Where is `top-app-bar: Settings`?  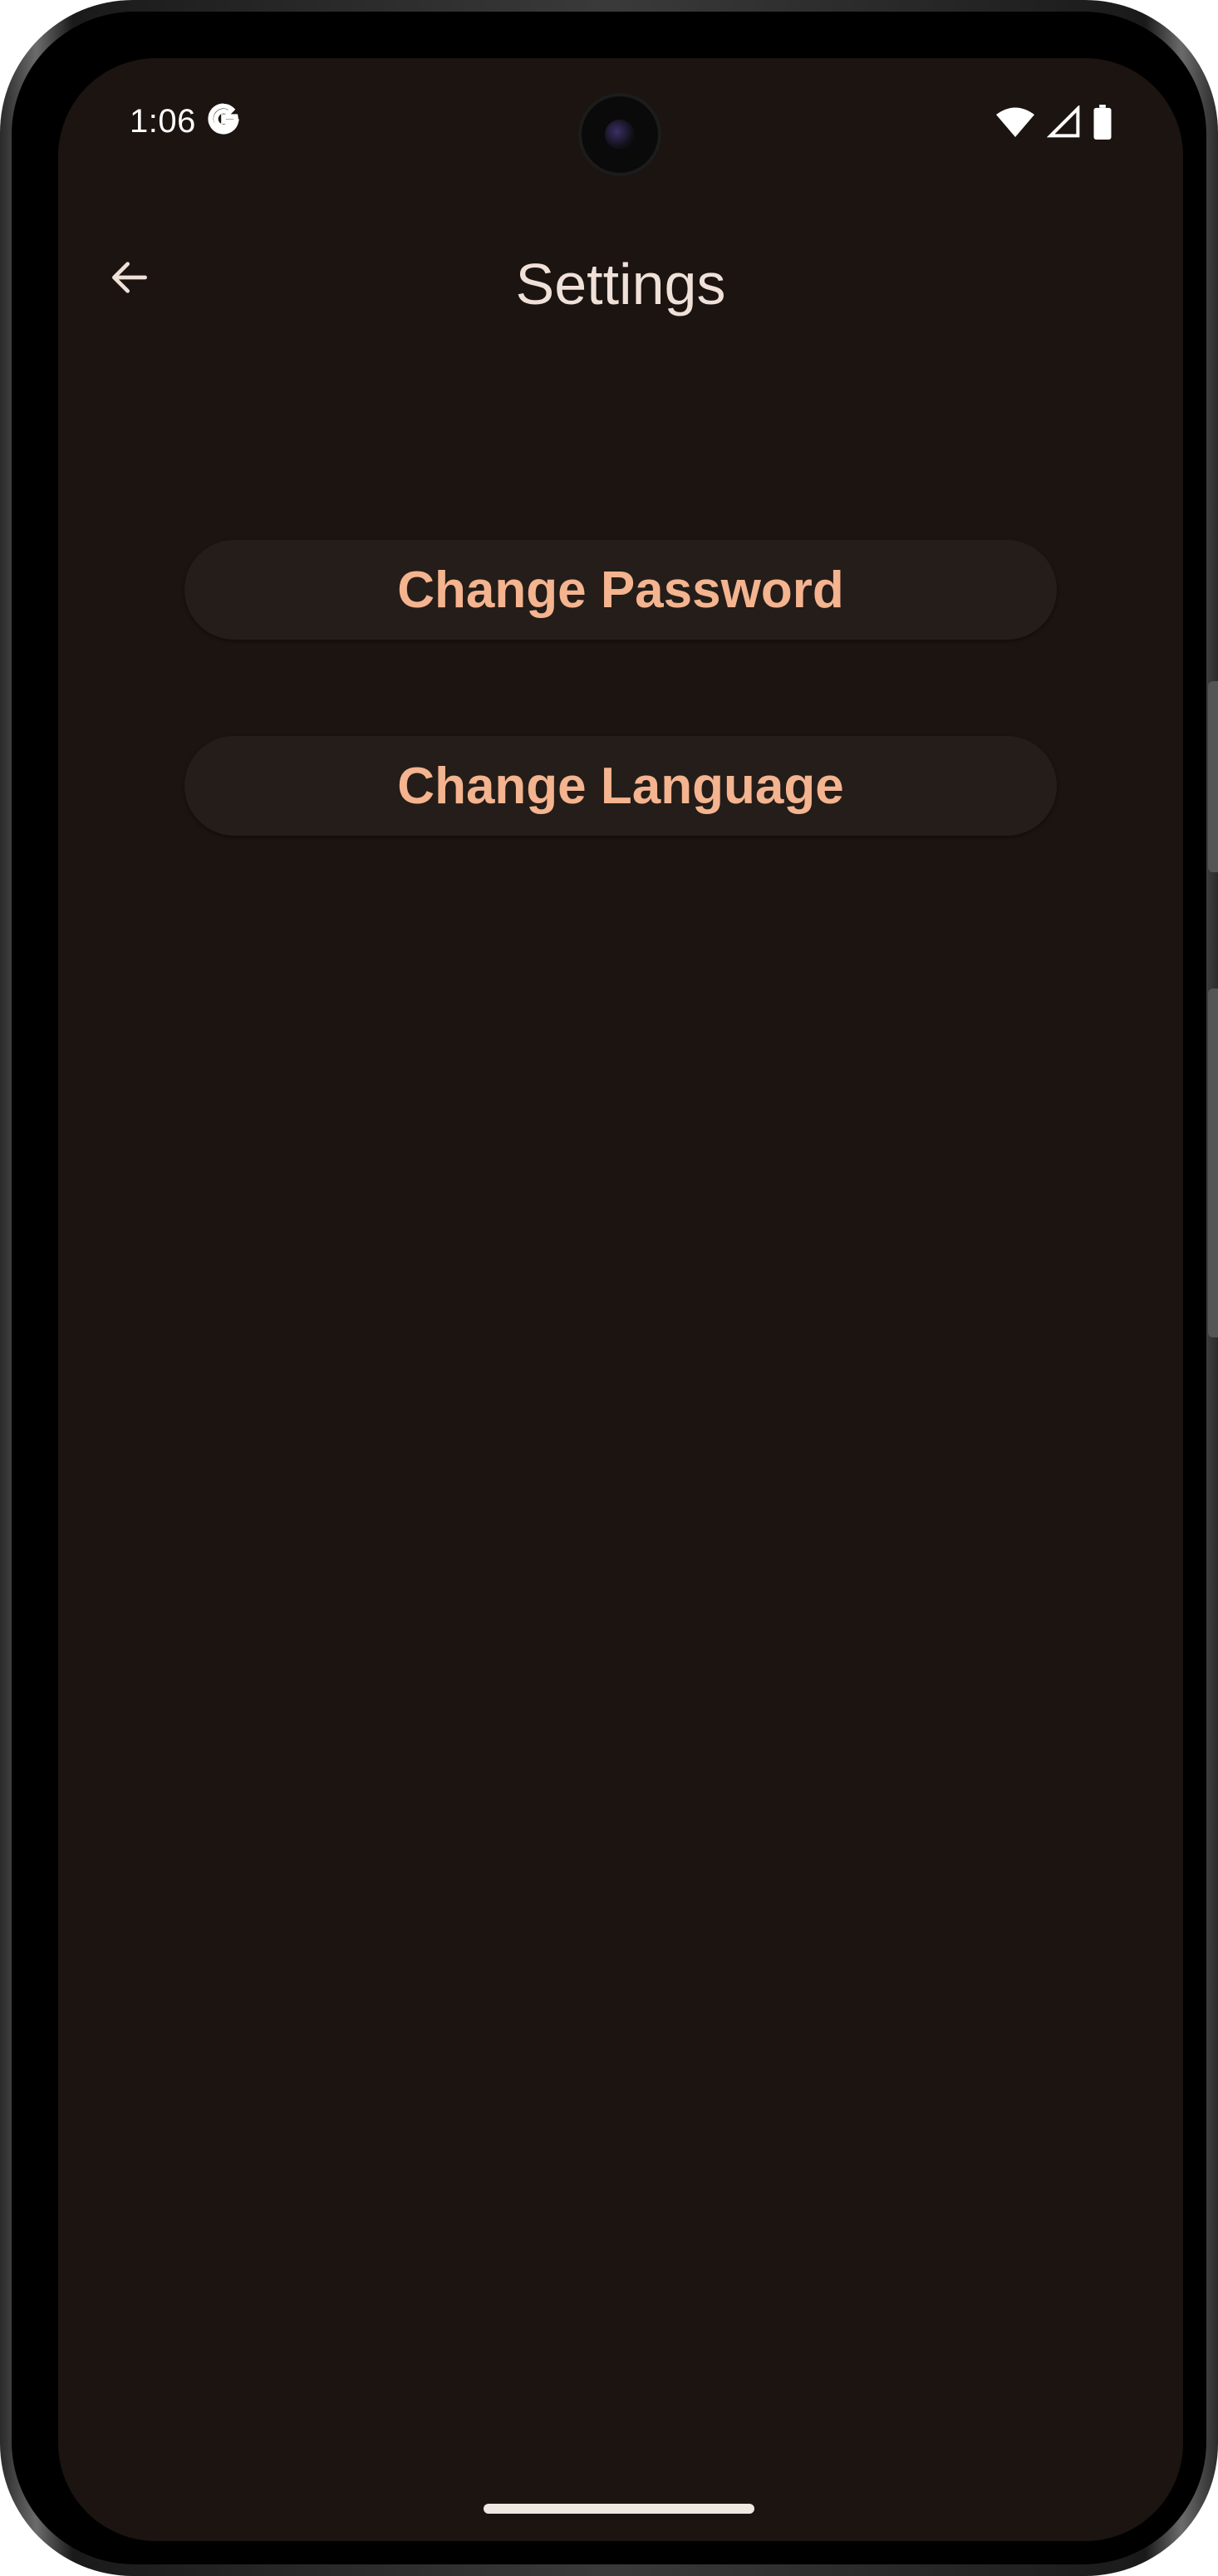 top-app-bar: Settings is located at coordinates (620, 274).